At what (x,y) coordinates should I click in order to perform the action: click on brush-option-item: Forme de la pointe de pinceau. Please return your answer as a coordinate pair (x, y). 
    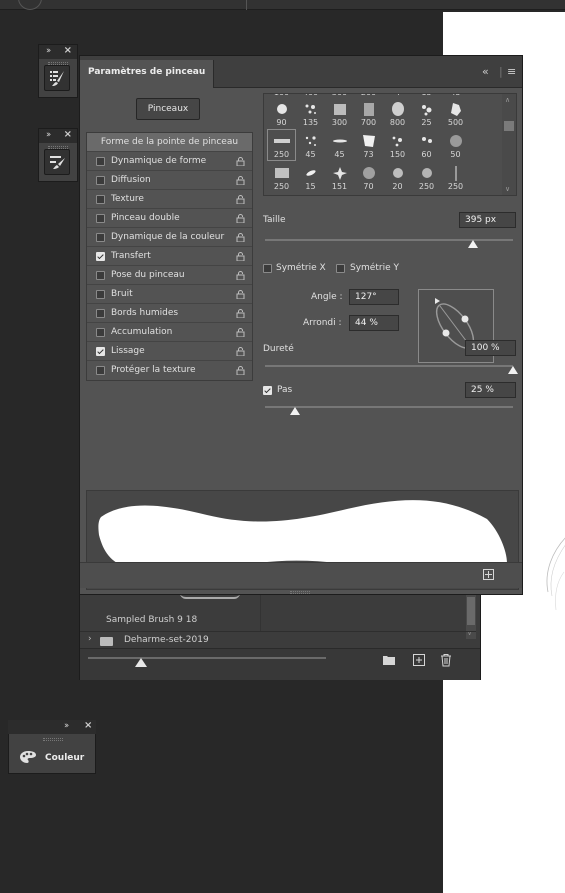
    Looking at the image, I should click on (169, 142).